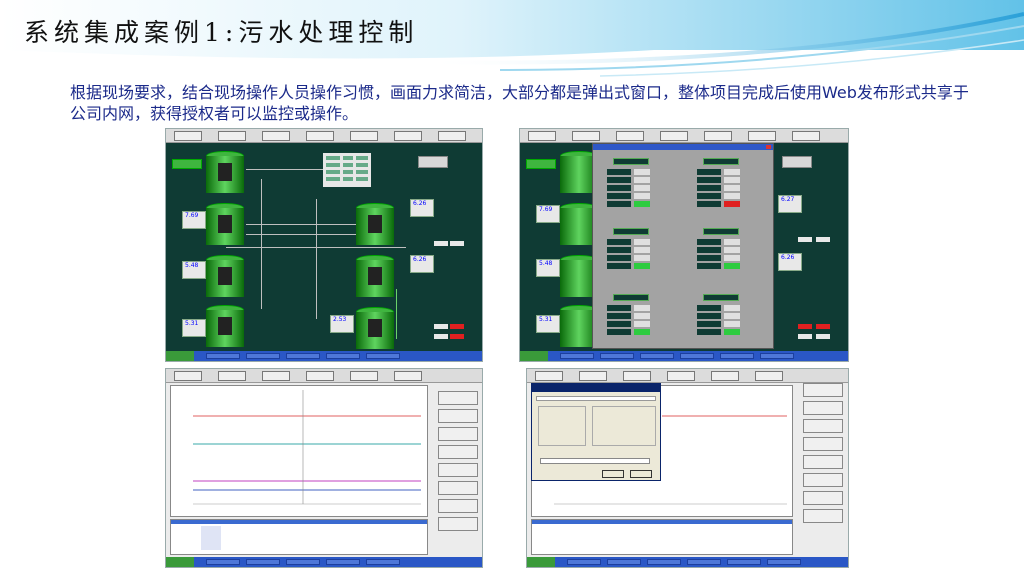  What do you see at coordinates (790, 204) in the screenshot?
I see `reading-value: 6.27​` at bounding box center [790, 204].